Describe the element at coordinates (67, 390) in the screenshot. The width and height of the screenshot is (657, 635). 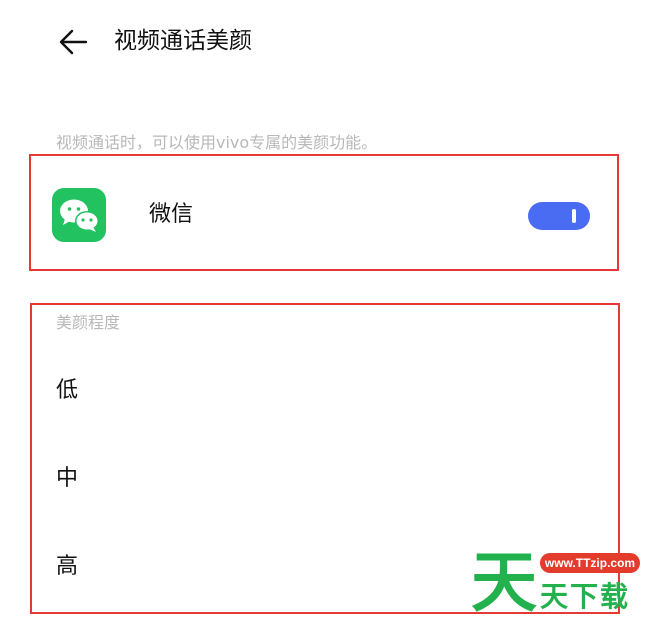
I see `level-option-label: 低` at that location.